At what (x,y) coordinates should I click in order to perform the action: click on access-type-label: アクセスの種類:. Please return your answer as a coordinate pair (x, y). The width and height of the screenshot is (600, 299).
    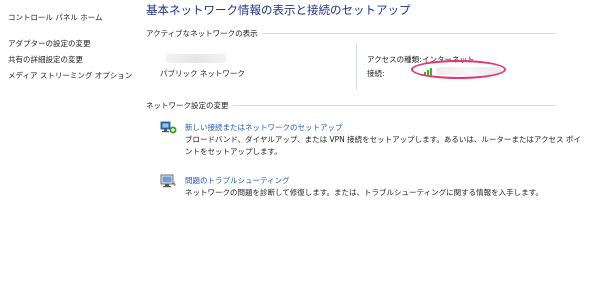
    Looking at the image, I should click on (394, 59).